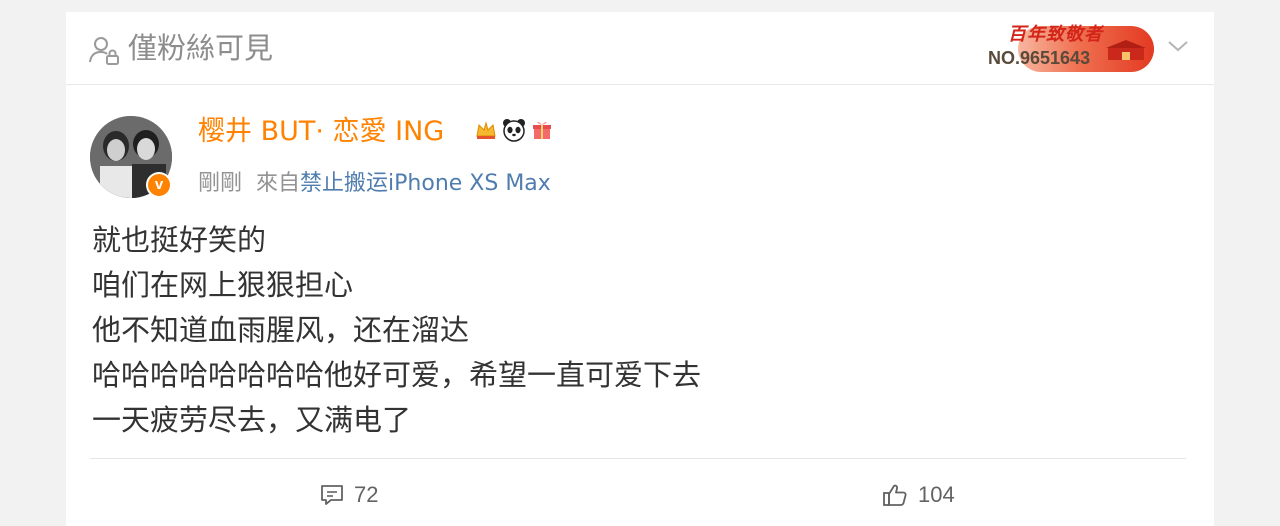 Image resolution: width=1280 pixels, height=526 pixels. What do you see at coordinates (179, 240) in the screenshot?
I see `post-line: 就也挺好笑的` at bounding box center [179, 240].